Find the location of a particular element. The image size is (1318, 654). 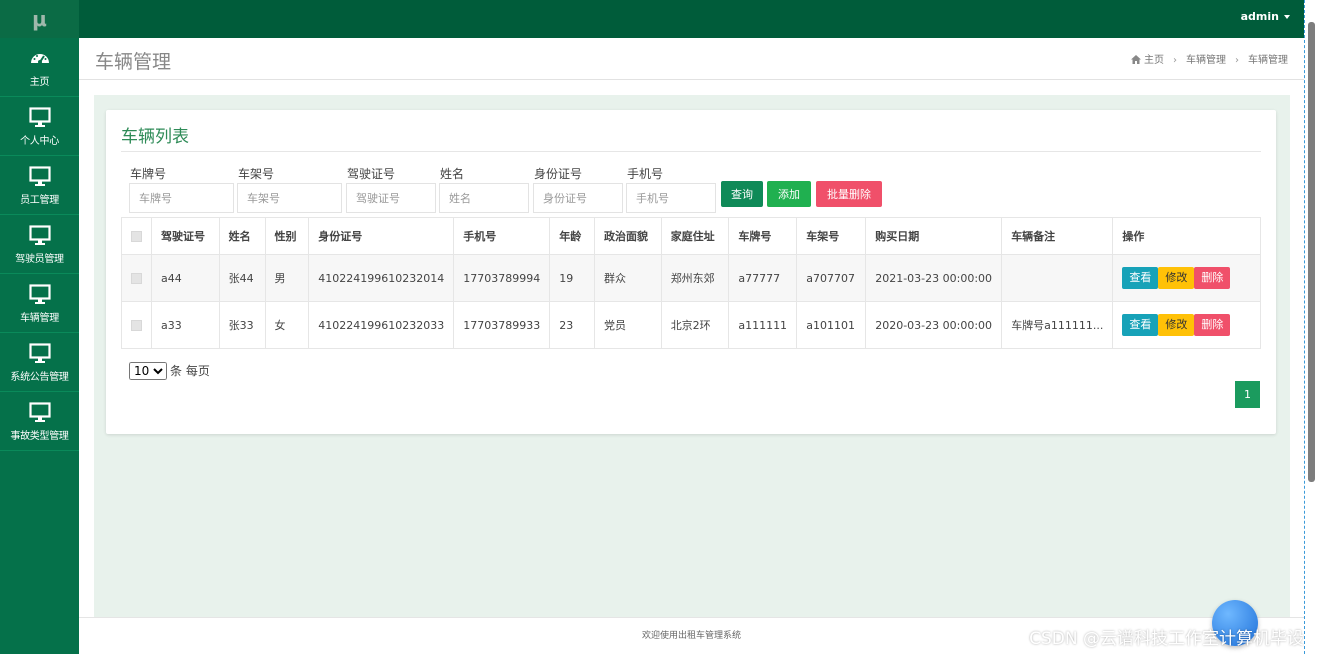

sidebar: 主页 个人中心 员工管理 驾驶员管理 车辆管理 系统公告管理 事故类型管理 is located at coordinates (39, 346).